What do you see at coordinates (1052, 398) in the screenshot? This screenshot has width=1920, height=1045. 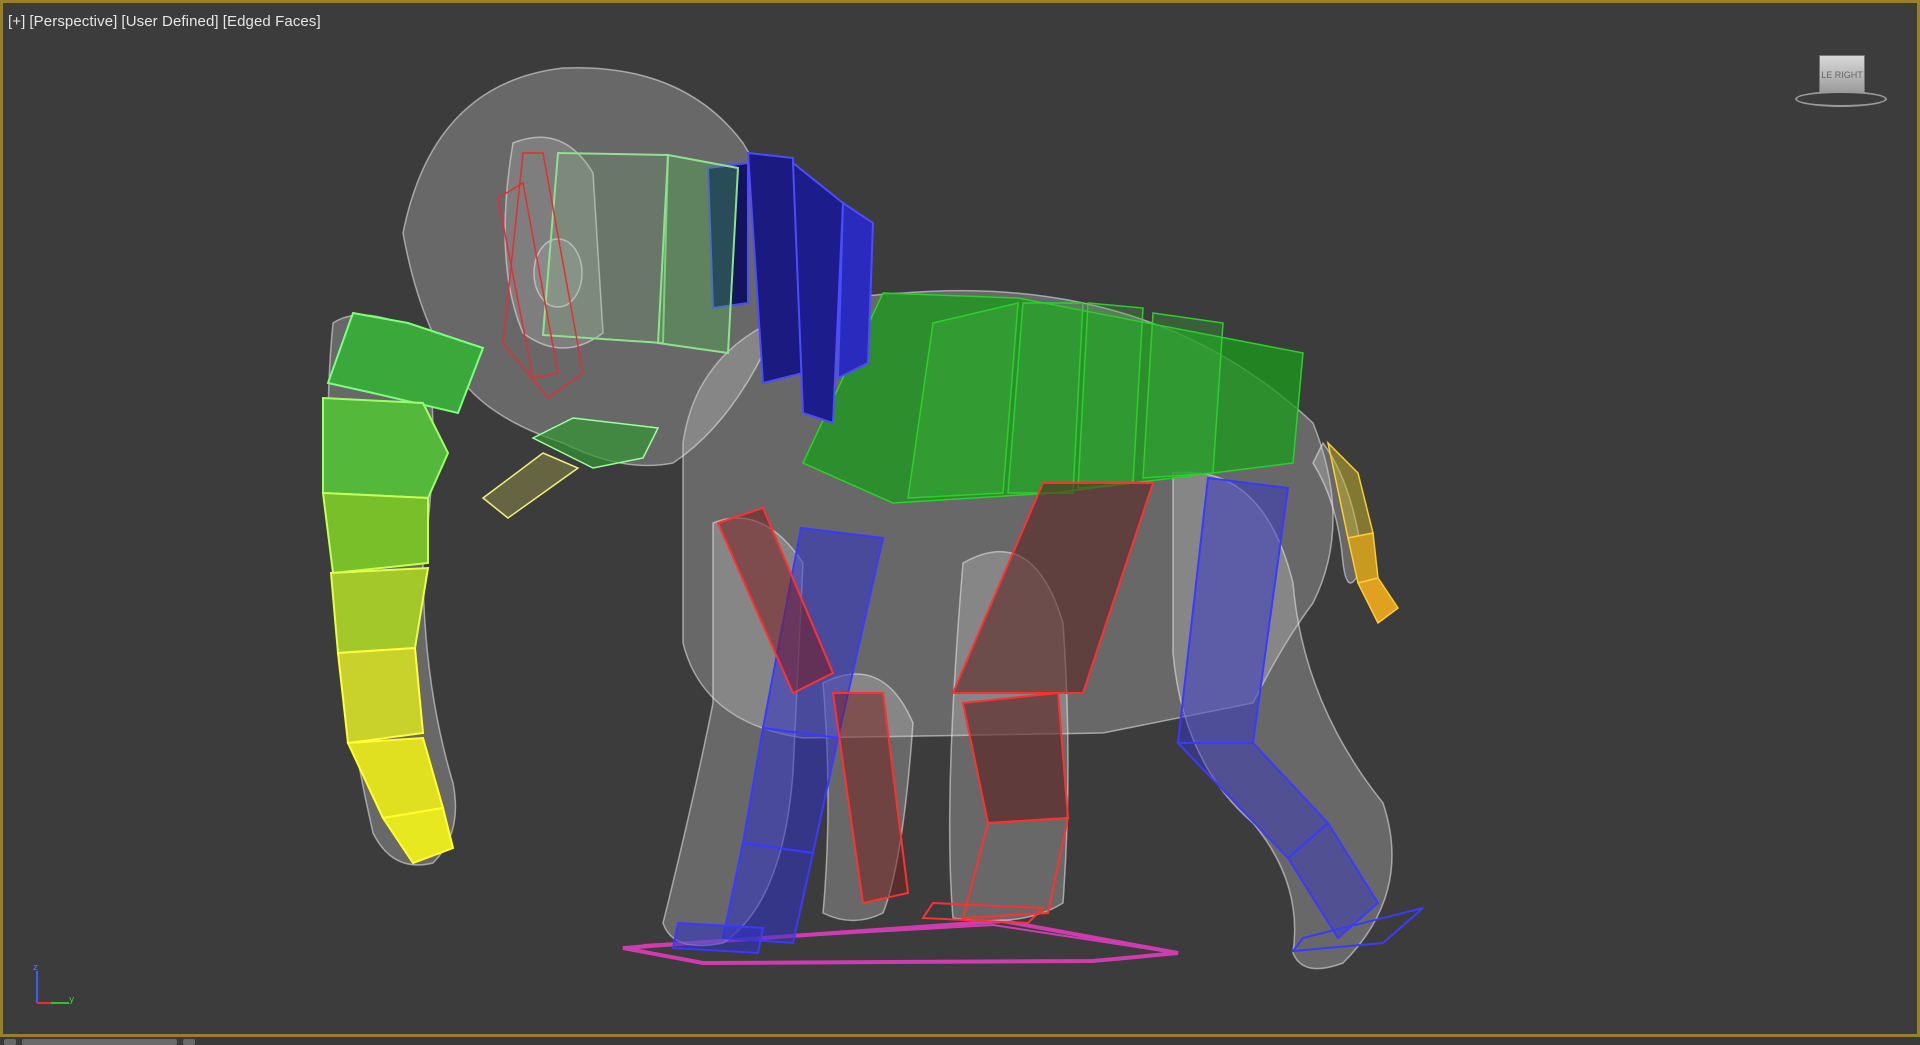 I see `spine-bones` at bounding box center [1052, 398].